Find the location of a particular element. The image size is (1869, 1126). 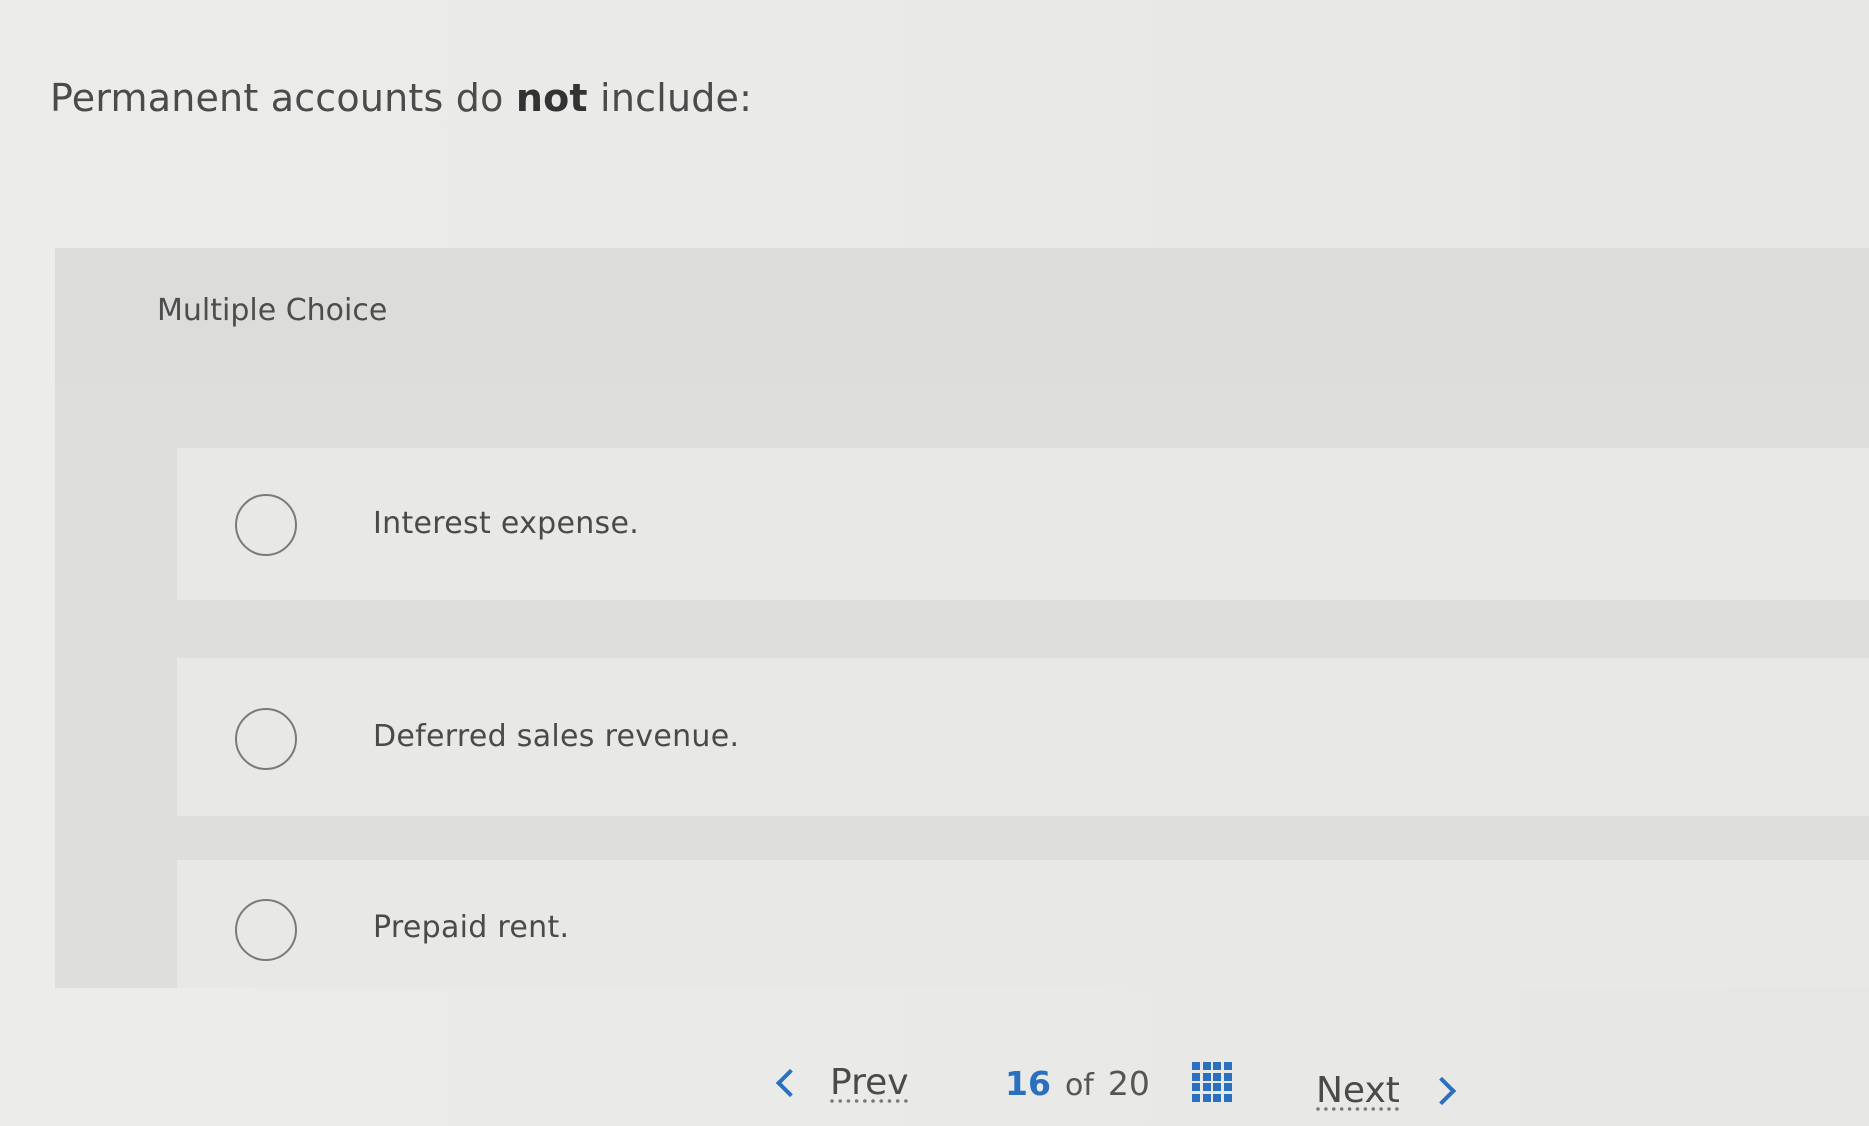

choice-option-prepaid-rent: Prepaid rent. is located at coordinates (1023, 924).